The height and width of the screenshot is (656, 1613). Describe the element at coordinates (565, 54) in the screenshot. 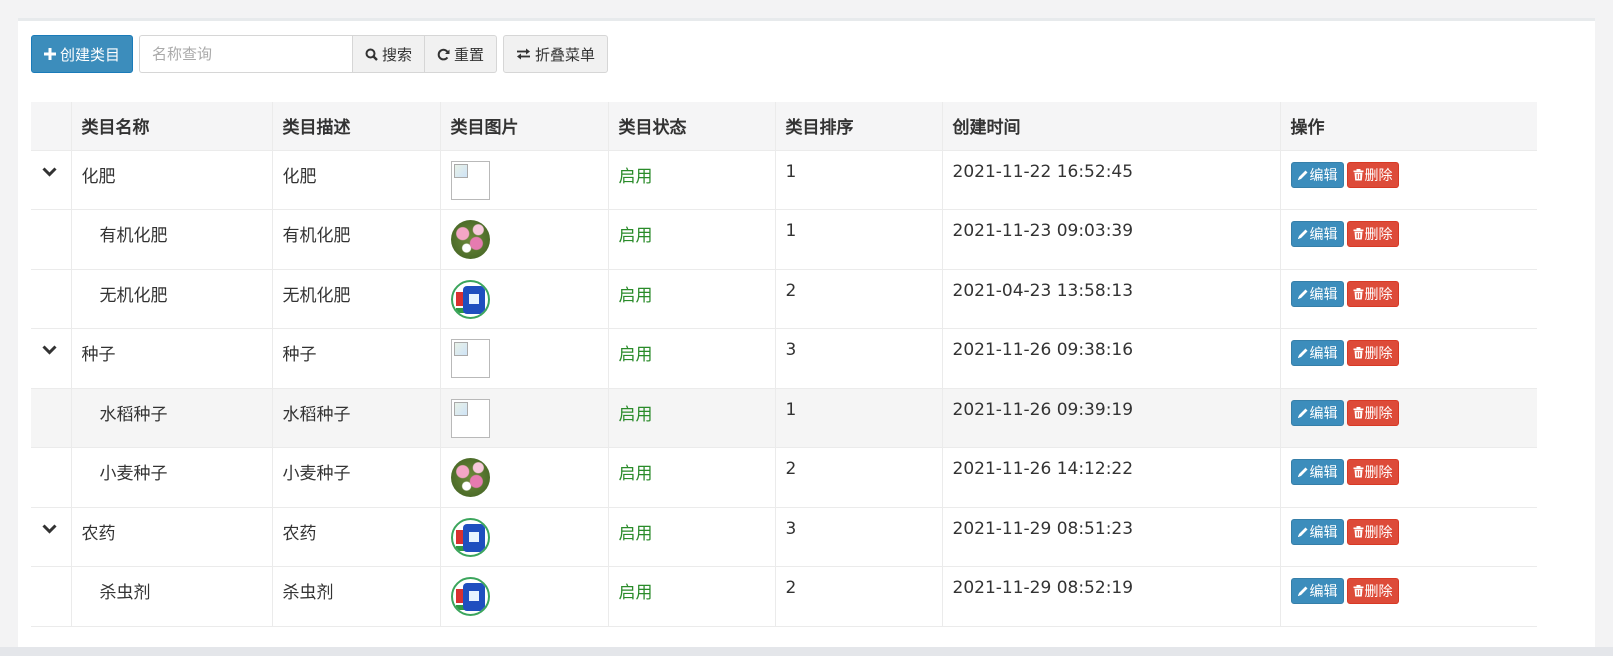

I see `fold-menu-label: 折叠菜单` at that location.